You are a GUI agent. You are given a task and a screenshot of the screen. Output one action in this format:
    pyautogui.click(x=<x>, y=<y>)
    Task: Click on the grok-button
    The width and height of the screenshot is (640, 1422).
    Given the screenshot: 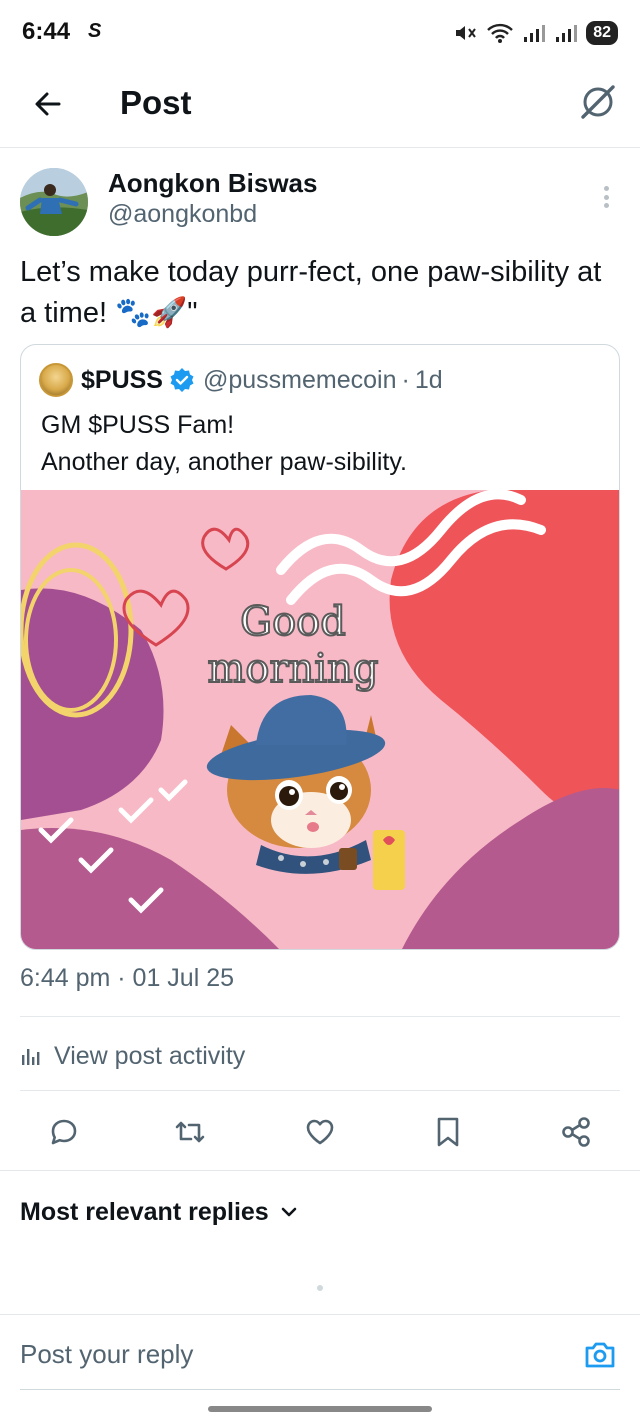 What is the action you would take?
    pyautogui.click(x=598, y=102)
    